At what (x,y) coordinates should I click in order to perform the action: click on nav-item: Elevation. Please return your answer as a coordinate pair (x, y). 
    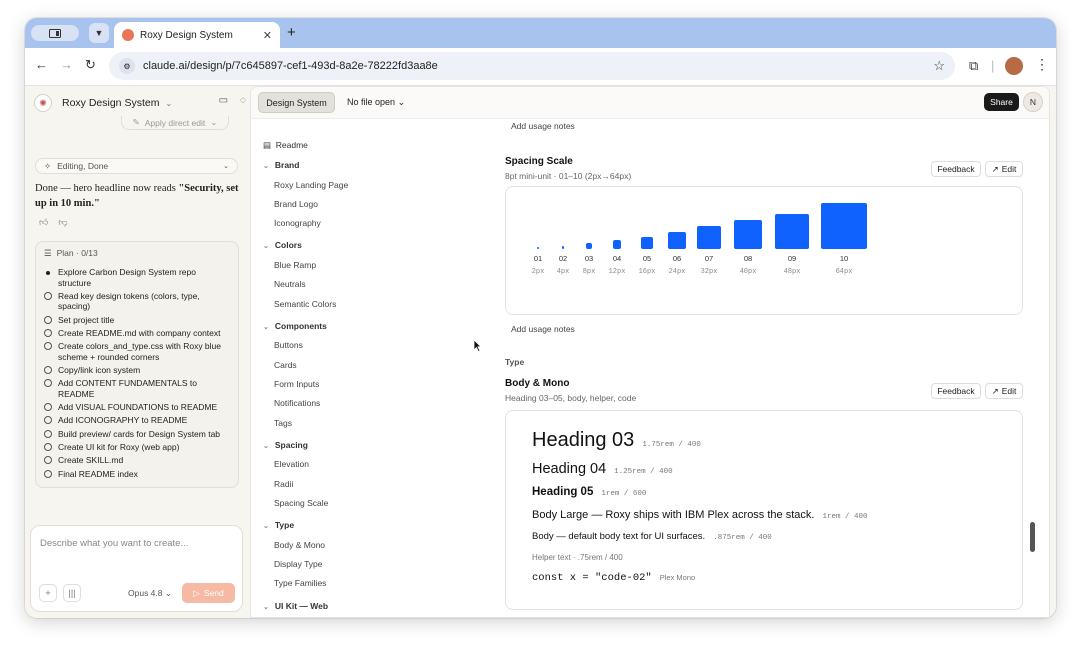
    Looking at the image, I should click on (291, 464).